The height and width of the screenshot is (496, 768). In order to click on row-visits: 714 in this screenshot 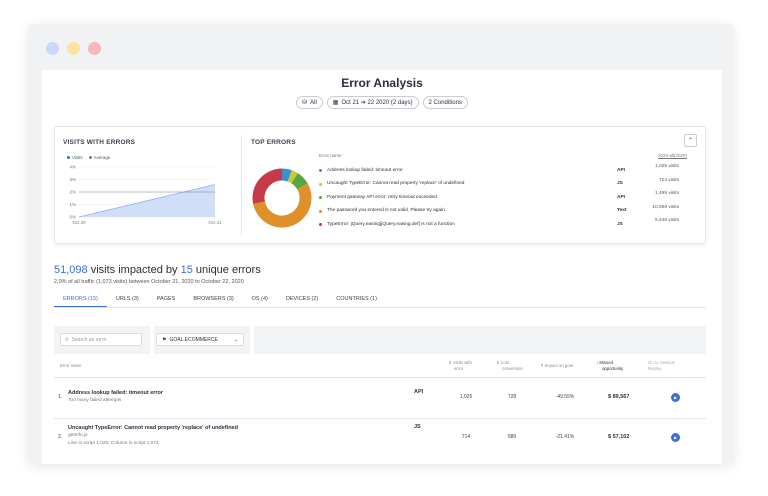, I will do `click(466, 437)`.